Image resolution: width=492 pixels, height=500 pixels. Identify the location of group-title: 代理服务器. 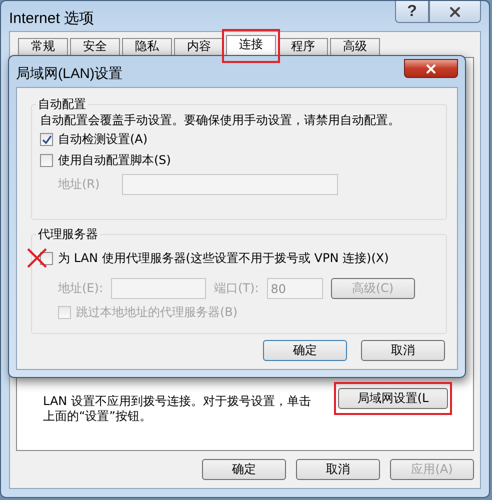
(68, 234).